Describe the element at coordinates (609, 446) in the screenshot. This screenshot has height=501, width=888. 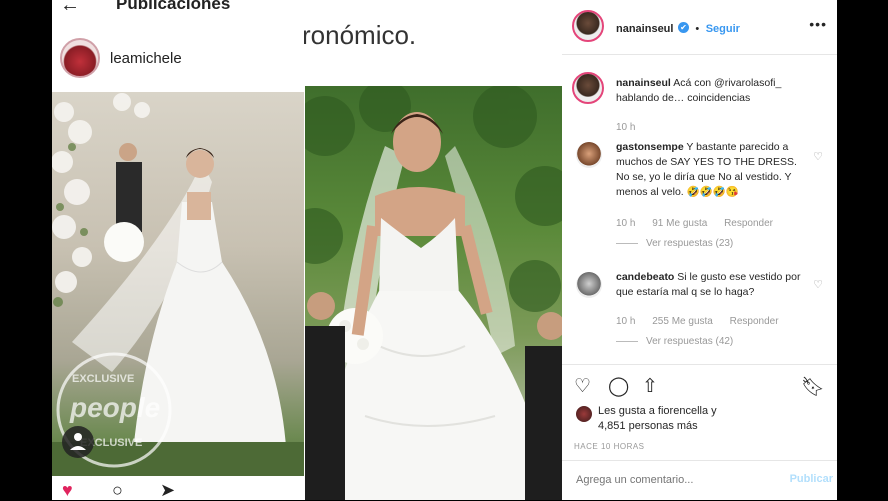
I see `post-timestamp: HACE 10 HORAS` at that location.